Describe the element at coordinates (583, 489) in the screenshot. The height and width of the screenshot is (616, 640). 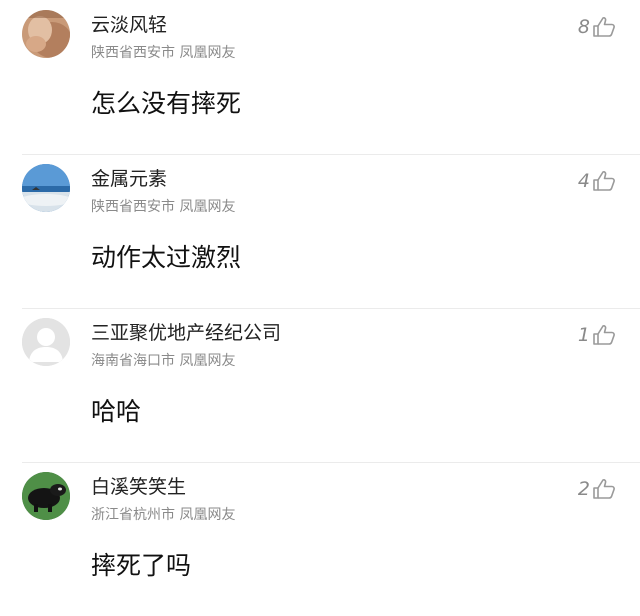
I see `like-count: 2` at that location.